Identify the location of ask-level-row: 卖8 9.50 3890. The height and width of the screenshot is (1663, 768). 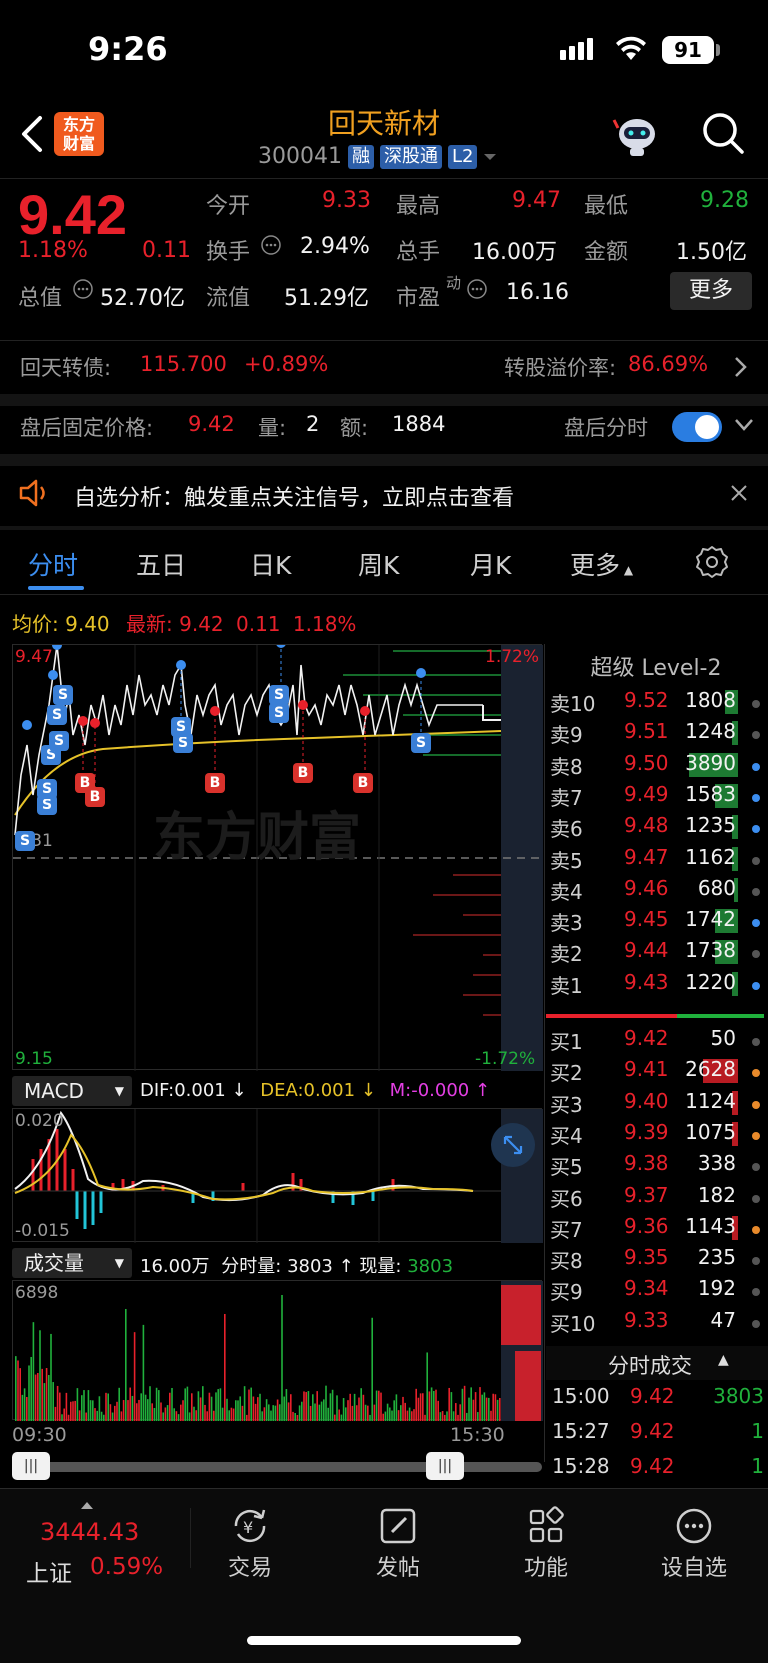
(658, 766).